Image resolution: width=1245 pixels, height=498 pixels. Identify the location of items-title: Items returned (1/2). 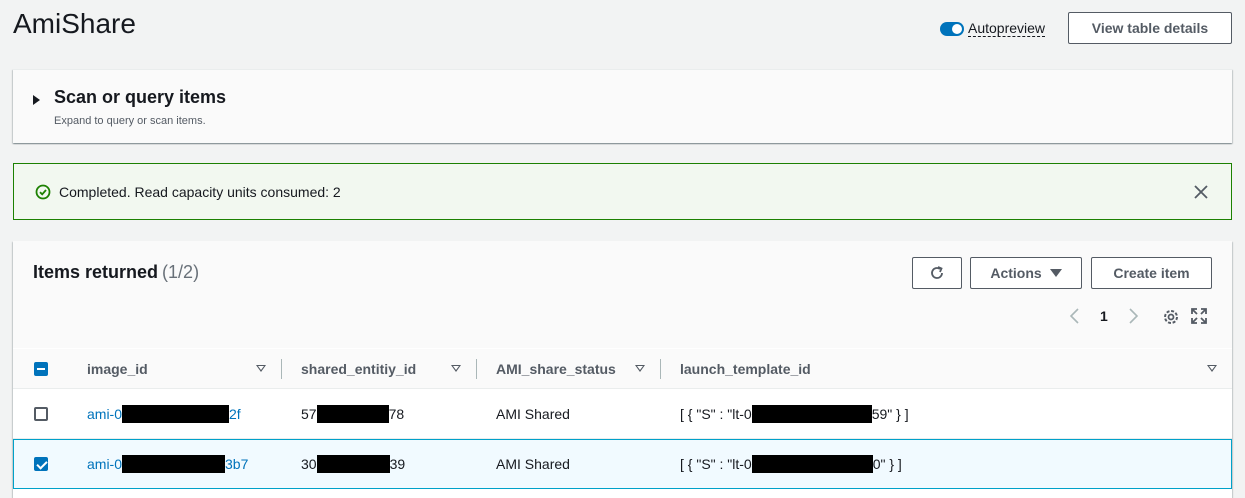
(116, 272).